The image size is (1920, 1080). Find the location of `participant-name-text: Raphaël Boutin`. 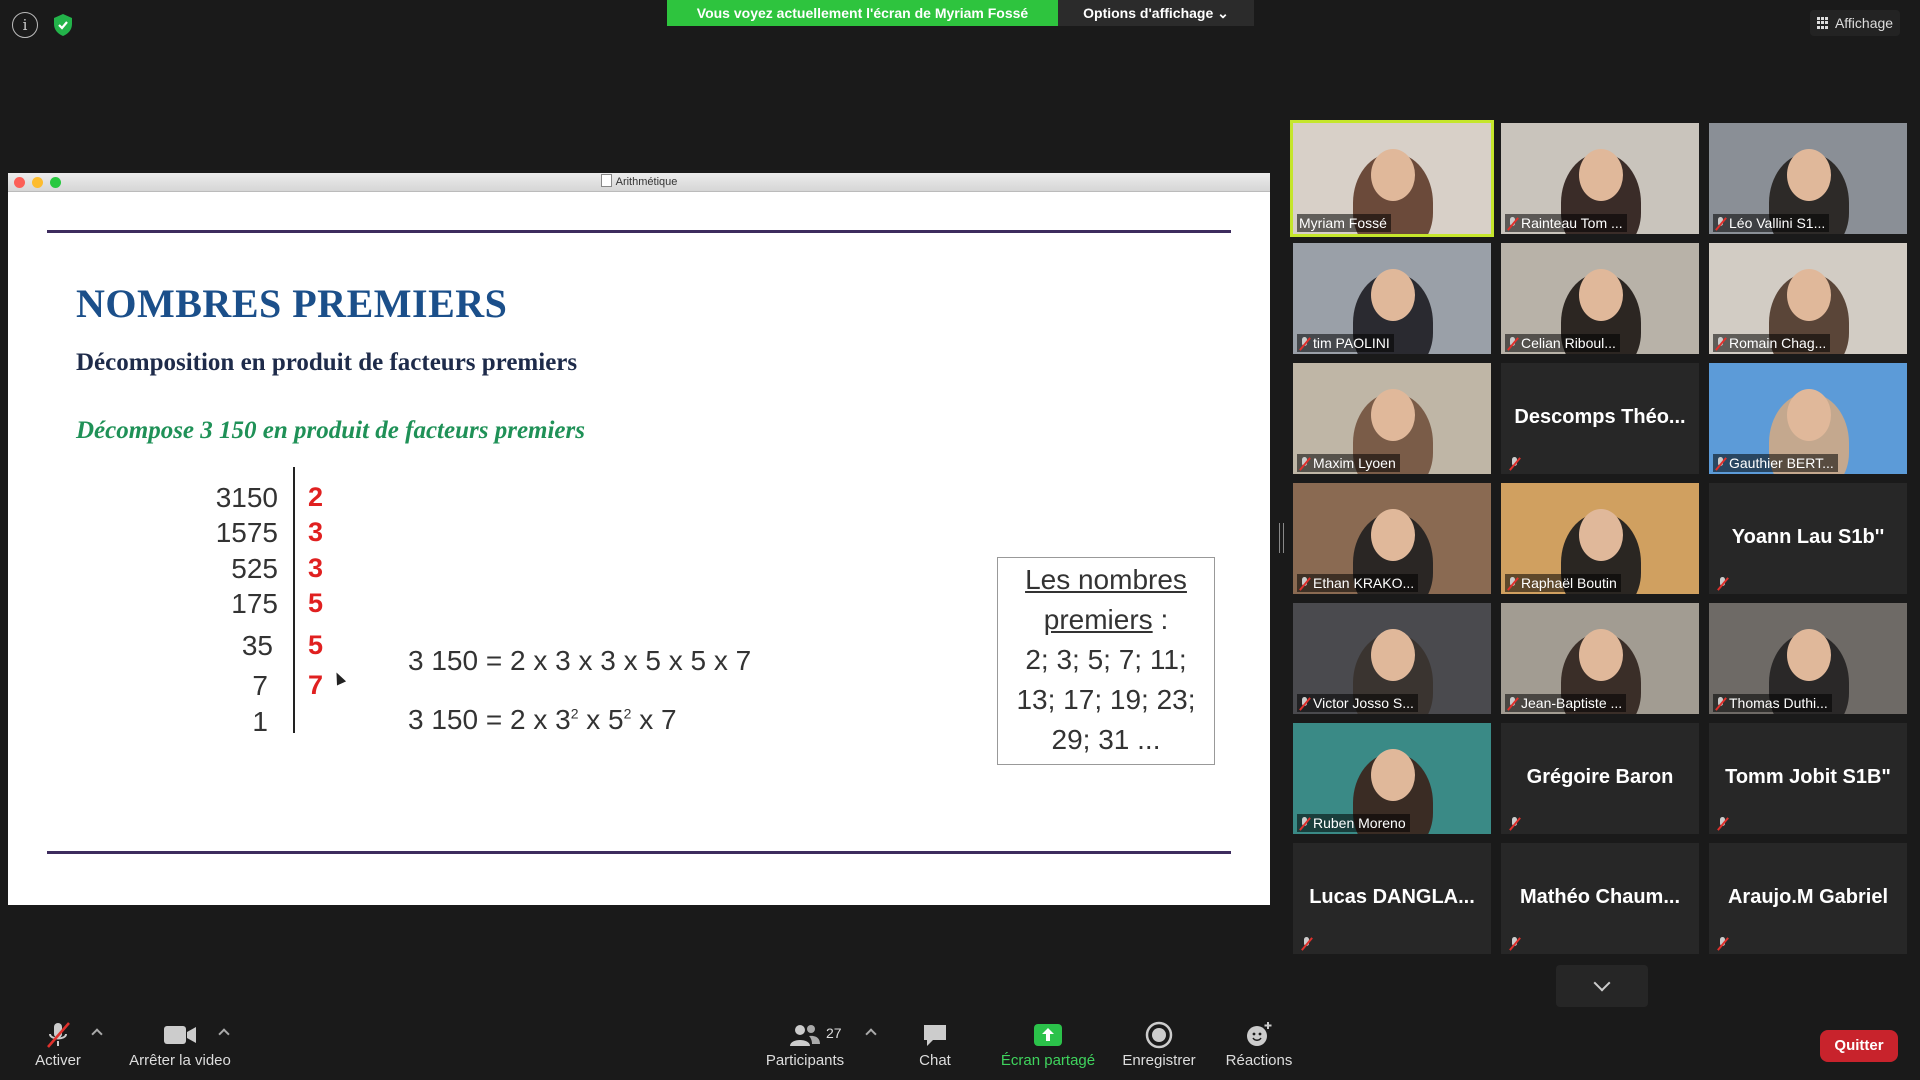

participant-name-text: Raphaël Boutin is located at coordinates (1569, 583).